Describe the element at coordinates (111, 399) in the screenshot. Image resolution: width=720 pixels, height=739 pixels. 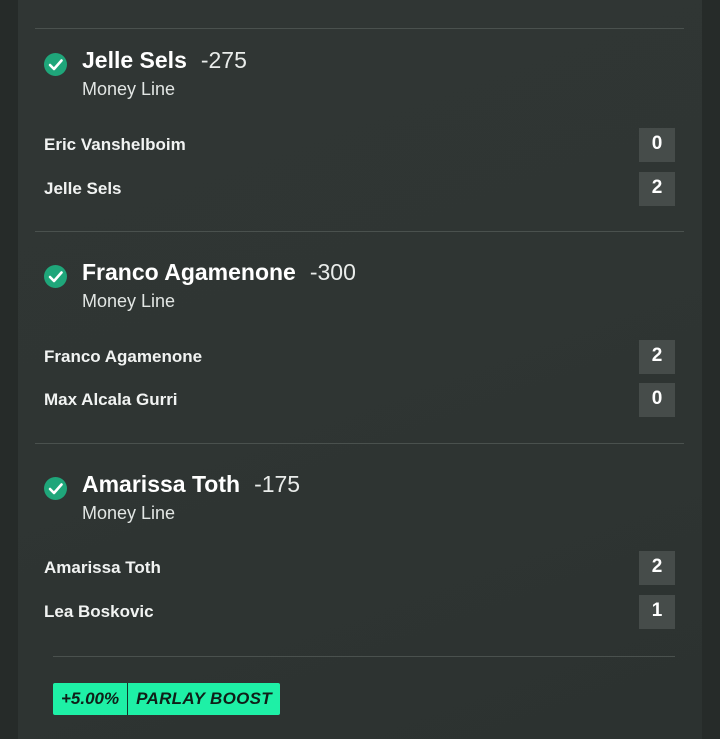
I see `player-name: Max Alcala Gurri` at that location.